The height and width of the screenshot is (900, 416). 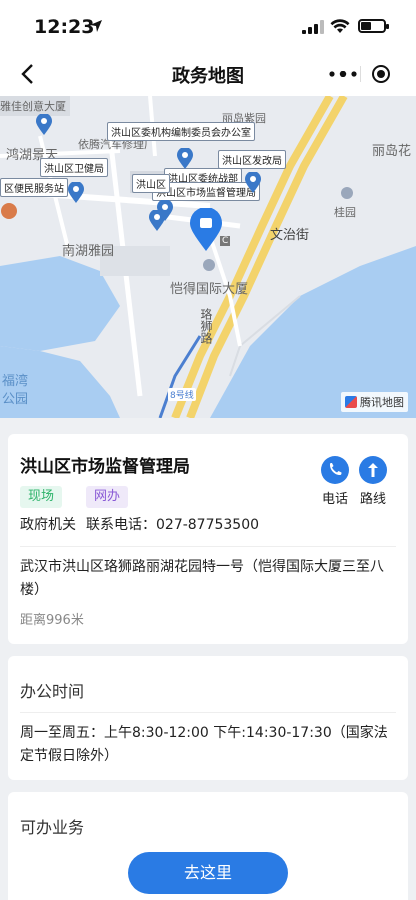 What do you see at coordinates (15, 381) in the screenshot?
I see `map-place-label: 福湾` at bounding box center [15, 381].